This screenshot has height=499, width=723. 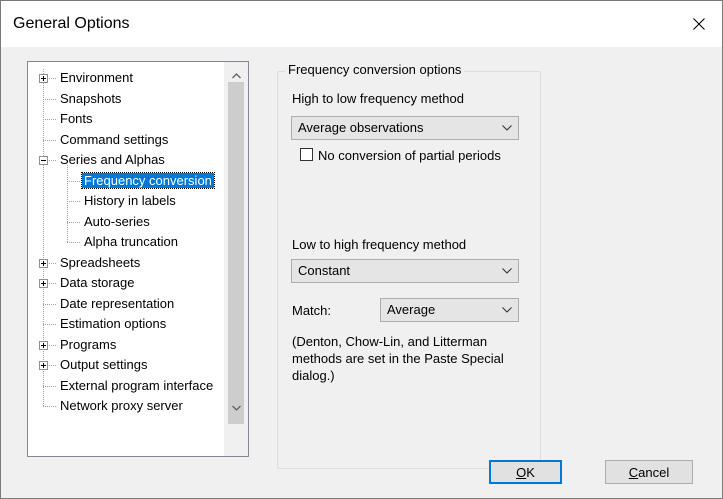 I want to click on tree-item-label: External program interface, so click(x=137, y=385).